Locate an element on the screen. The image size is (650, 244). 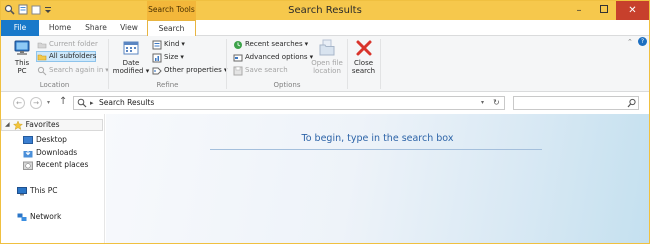
window-title: Search Results is located at coordinates (325, 10).